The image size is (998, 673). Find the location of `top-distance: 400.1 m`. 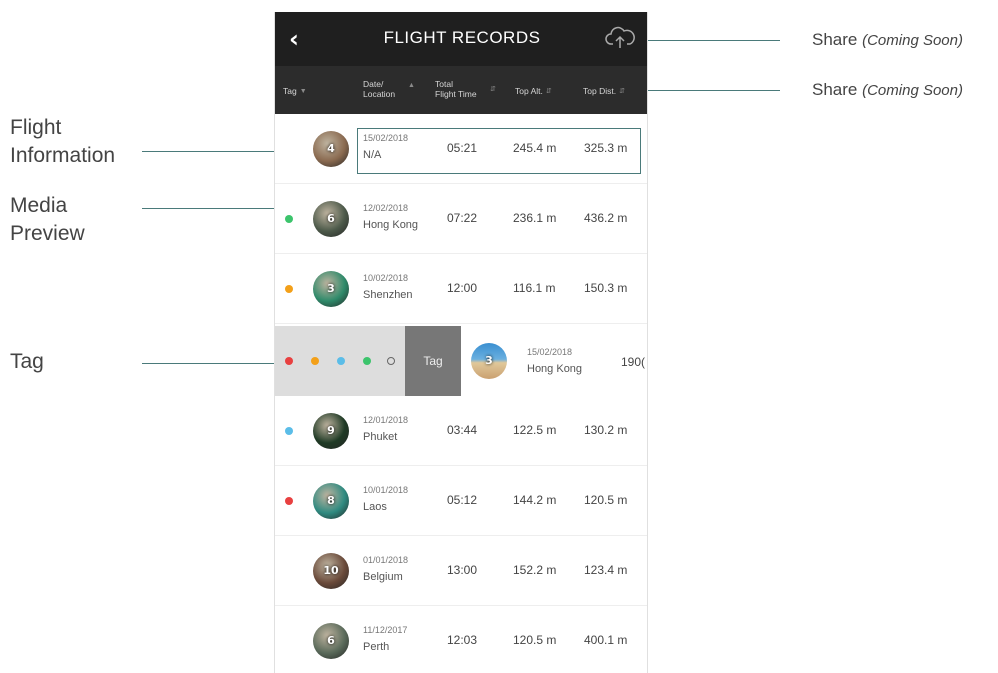

top-distance: 400.1 m is located at coordinates (605, 640).